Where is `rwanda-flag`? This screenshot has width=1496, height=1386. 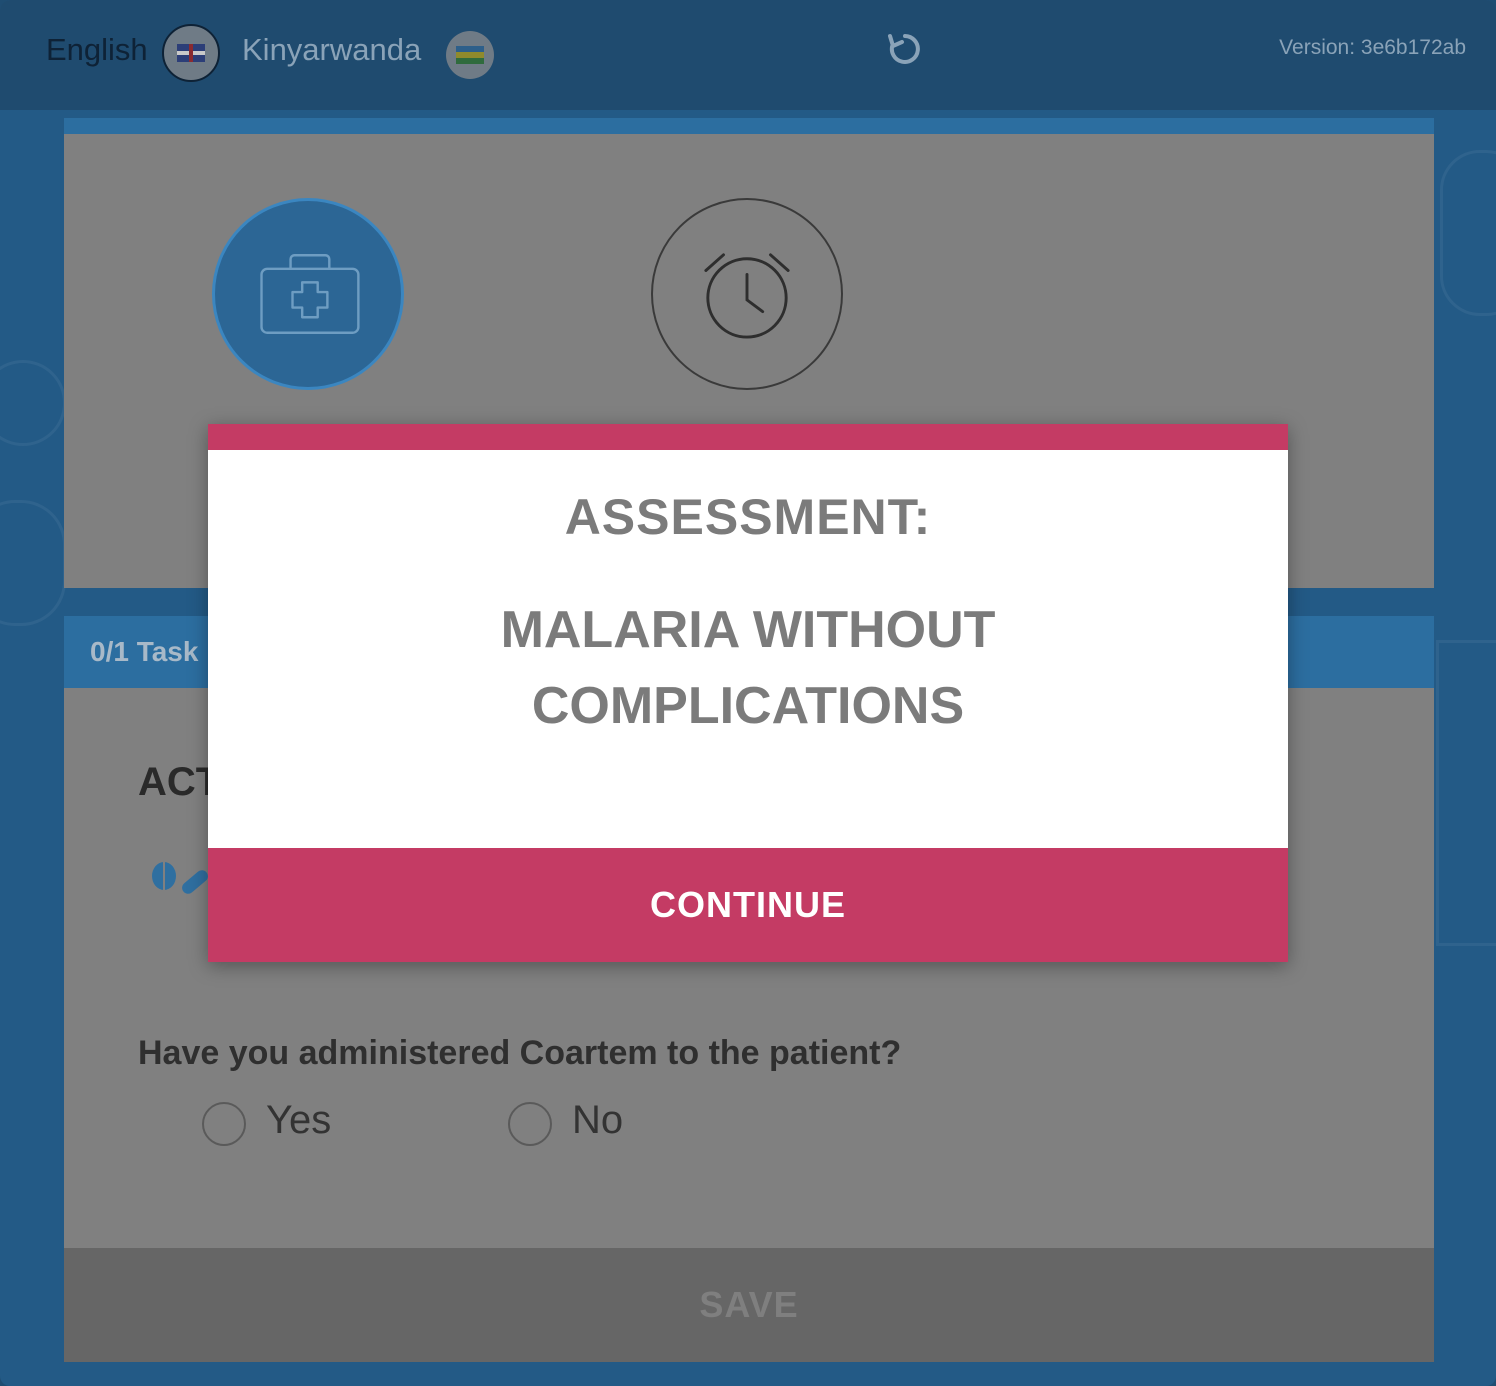
rwanda-flag is located at coordinates (470, 55).